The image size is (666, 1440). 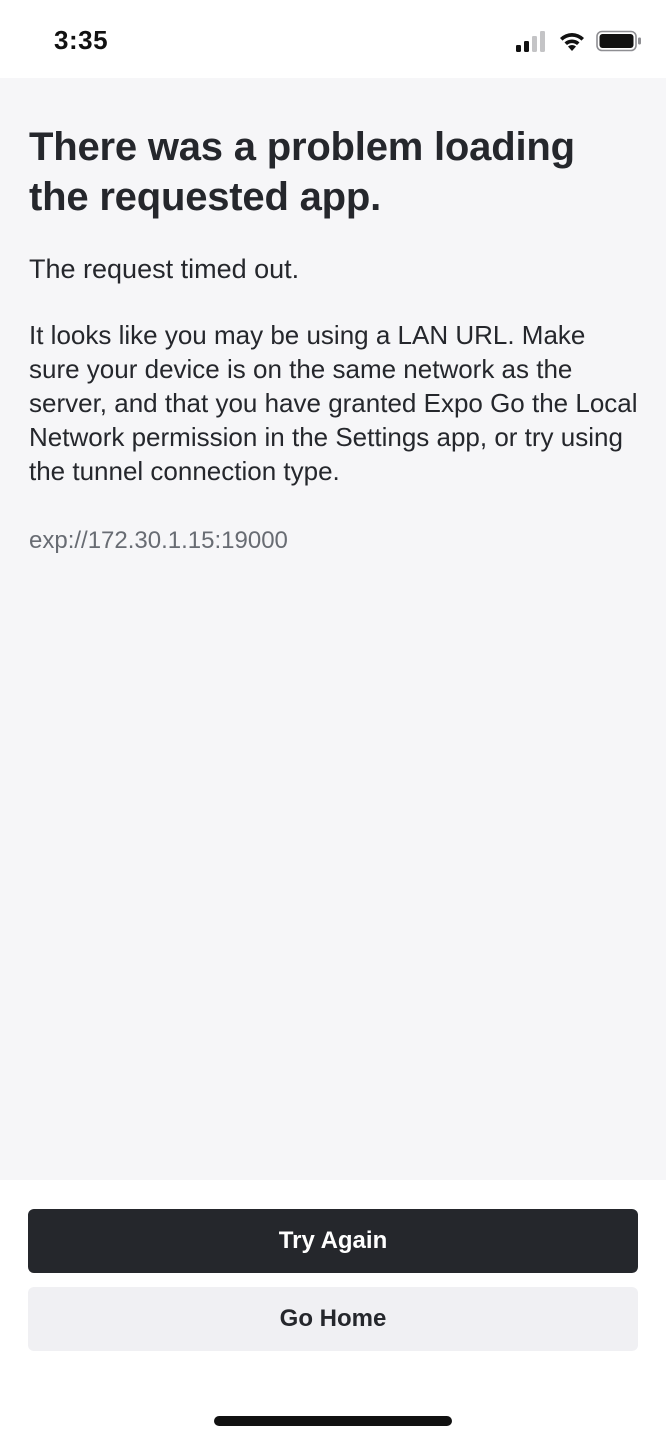 I want to click on wifi-icon, so click(x=572, y=42).